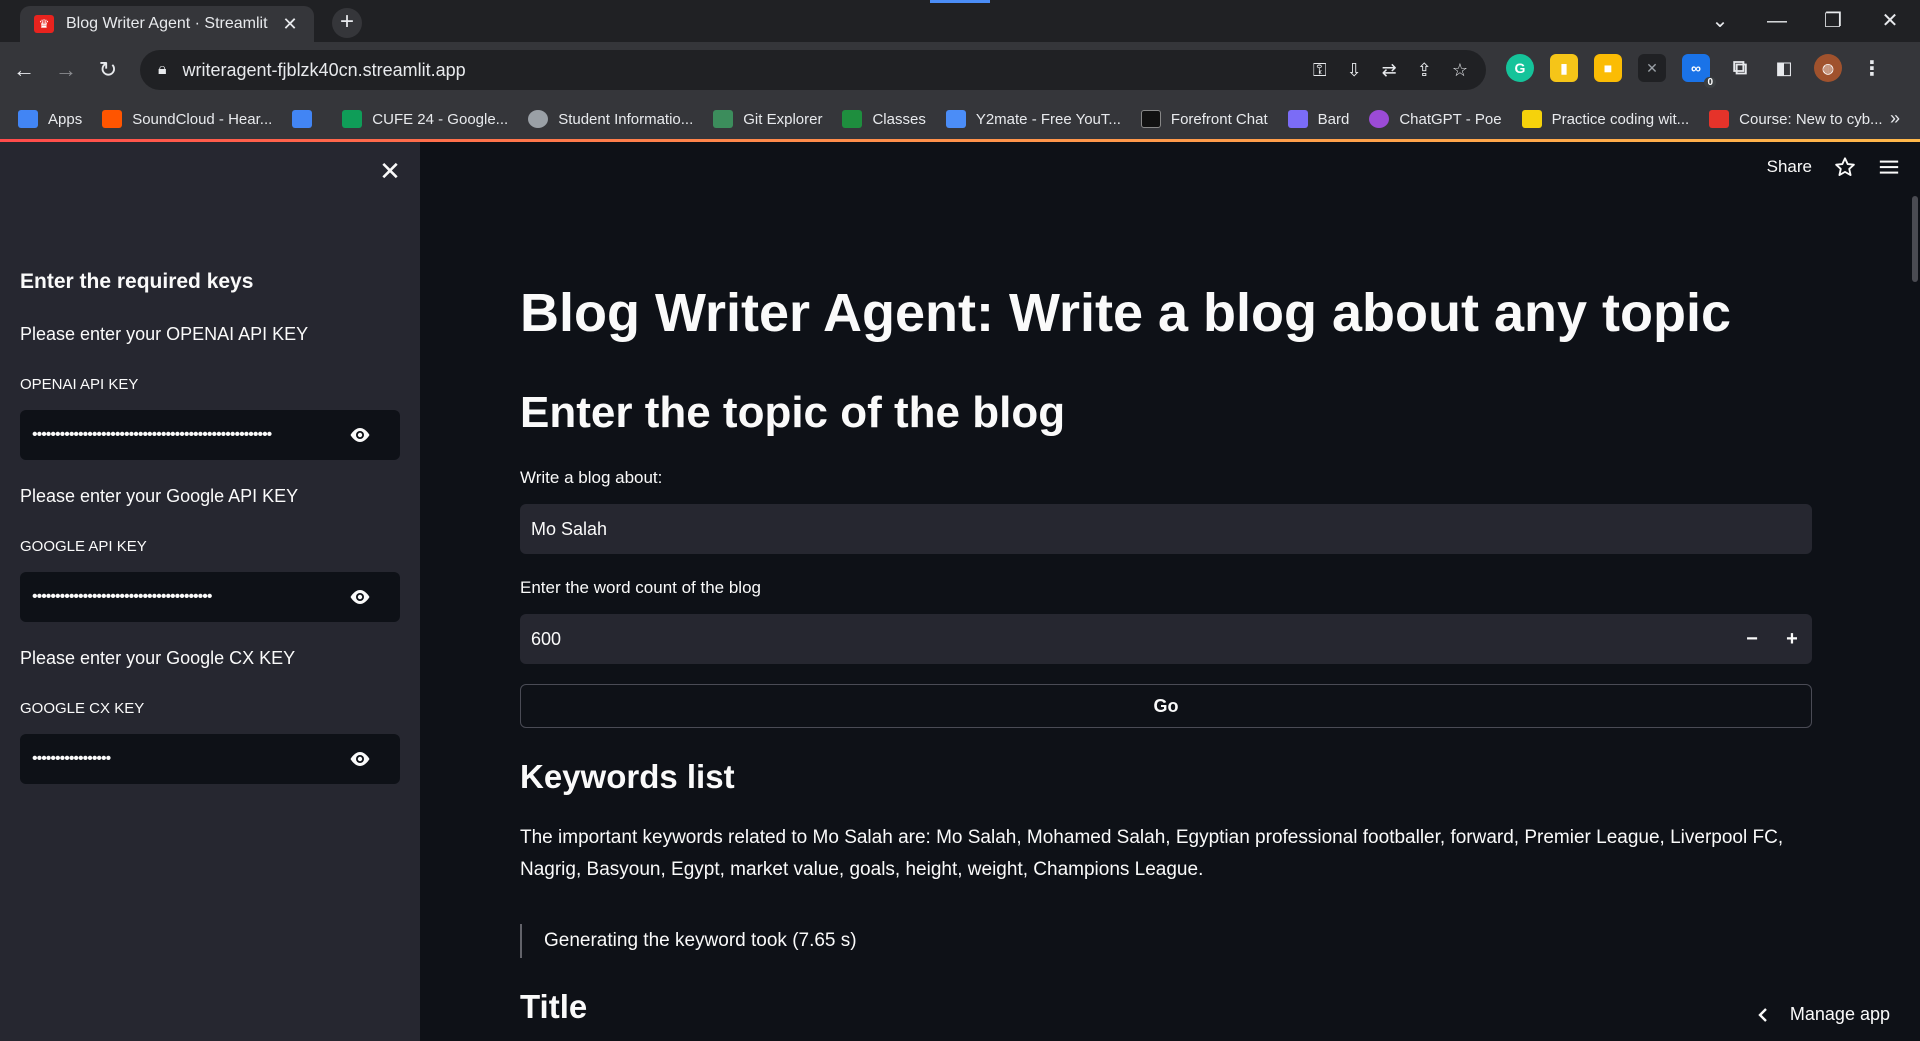  Describe the element at coordinates (1333, 119) in the screenshot. I see `bookmark-label: Bard` at that location.